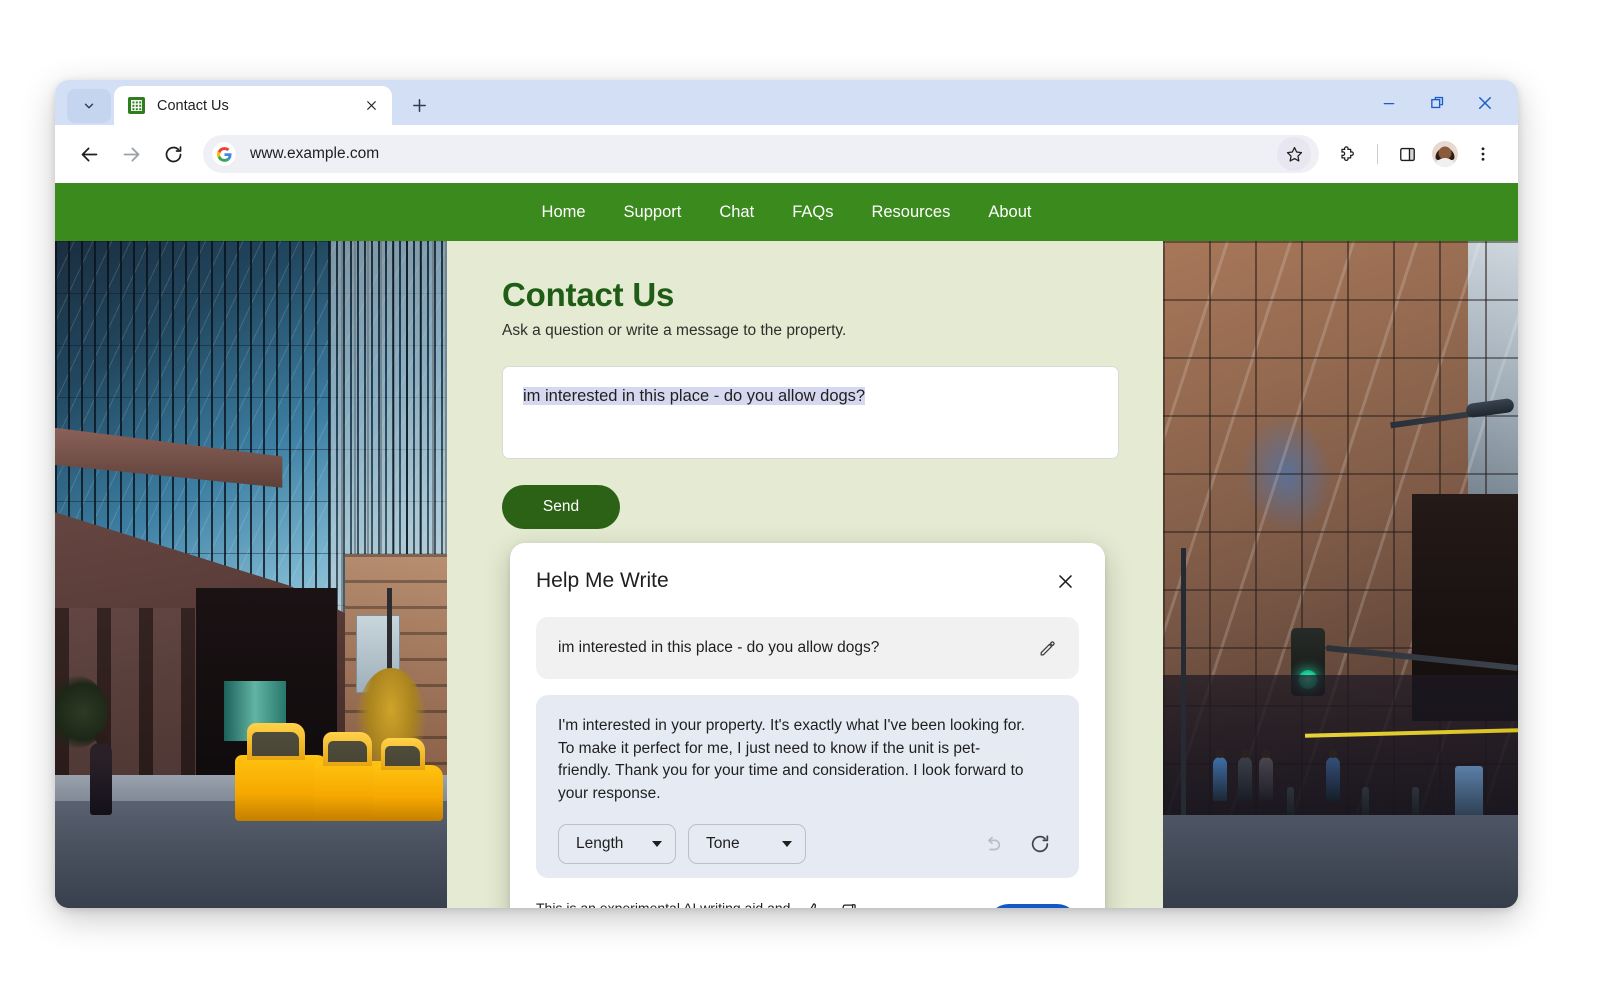  I want to click on bookmark-button, so click(1294, 154).